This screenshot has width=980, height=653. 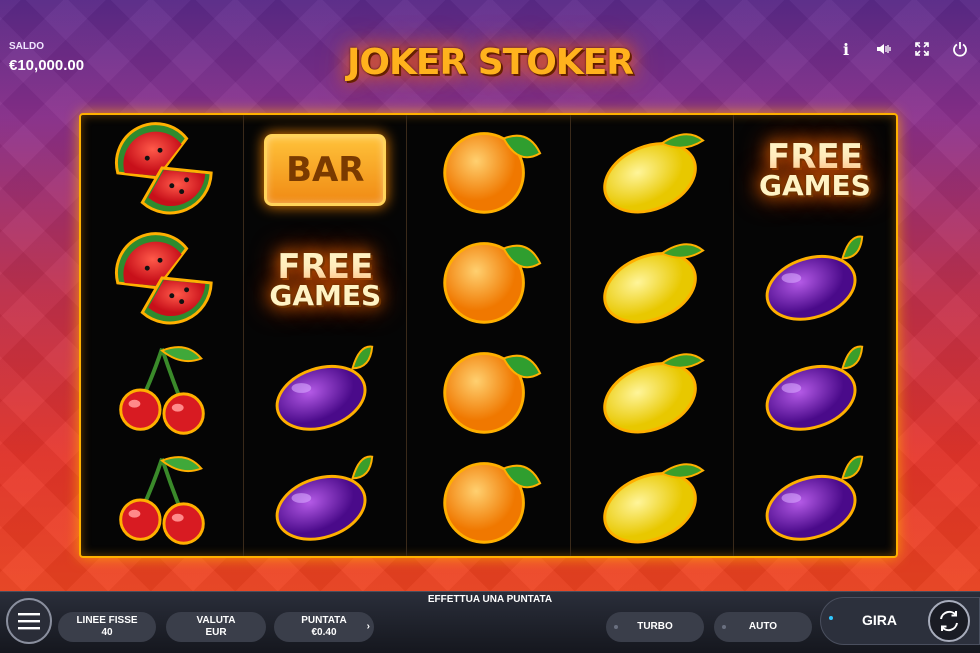 I want to click on hamburger-icon, so click(x=29, y=621).